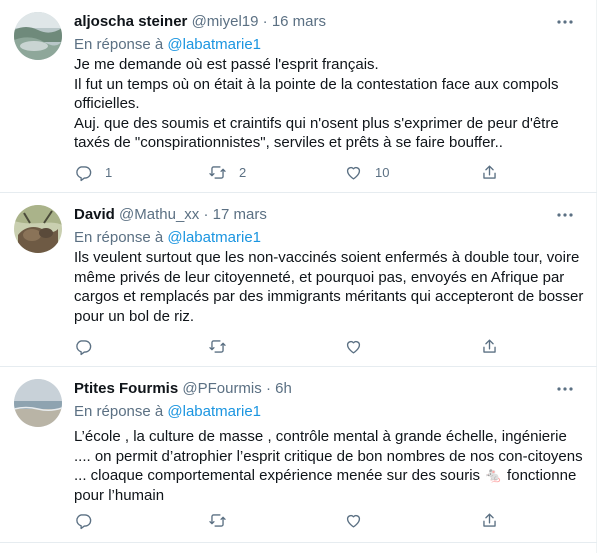 This screenshot has width=600, height=553. I want to click on tweet-header: David @Mathu_xx · 17 mars, so click(170, 215).